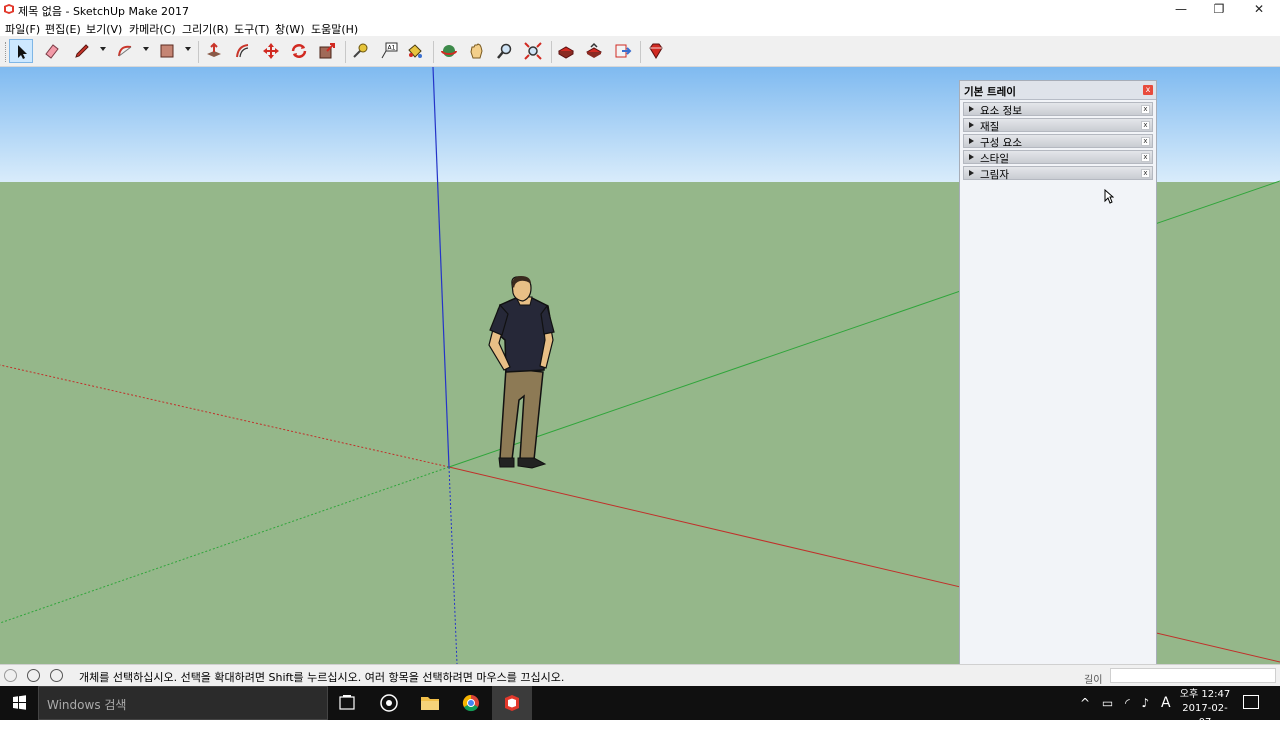  I want to click on menu-view: 보기(V), so click(104, 29).